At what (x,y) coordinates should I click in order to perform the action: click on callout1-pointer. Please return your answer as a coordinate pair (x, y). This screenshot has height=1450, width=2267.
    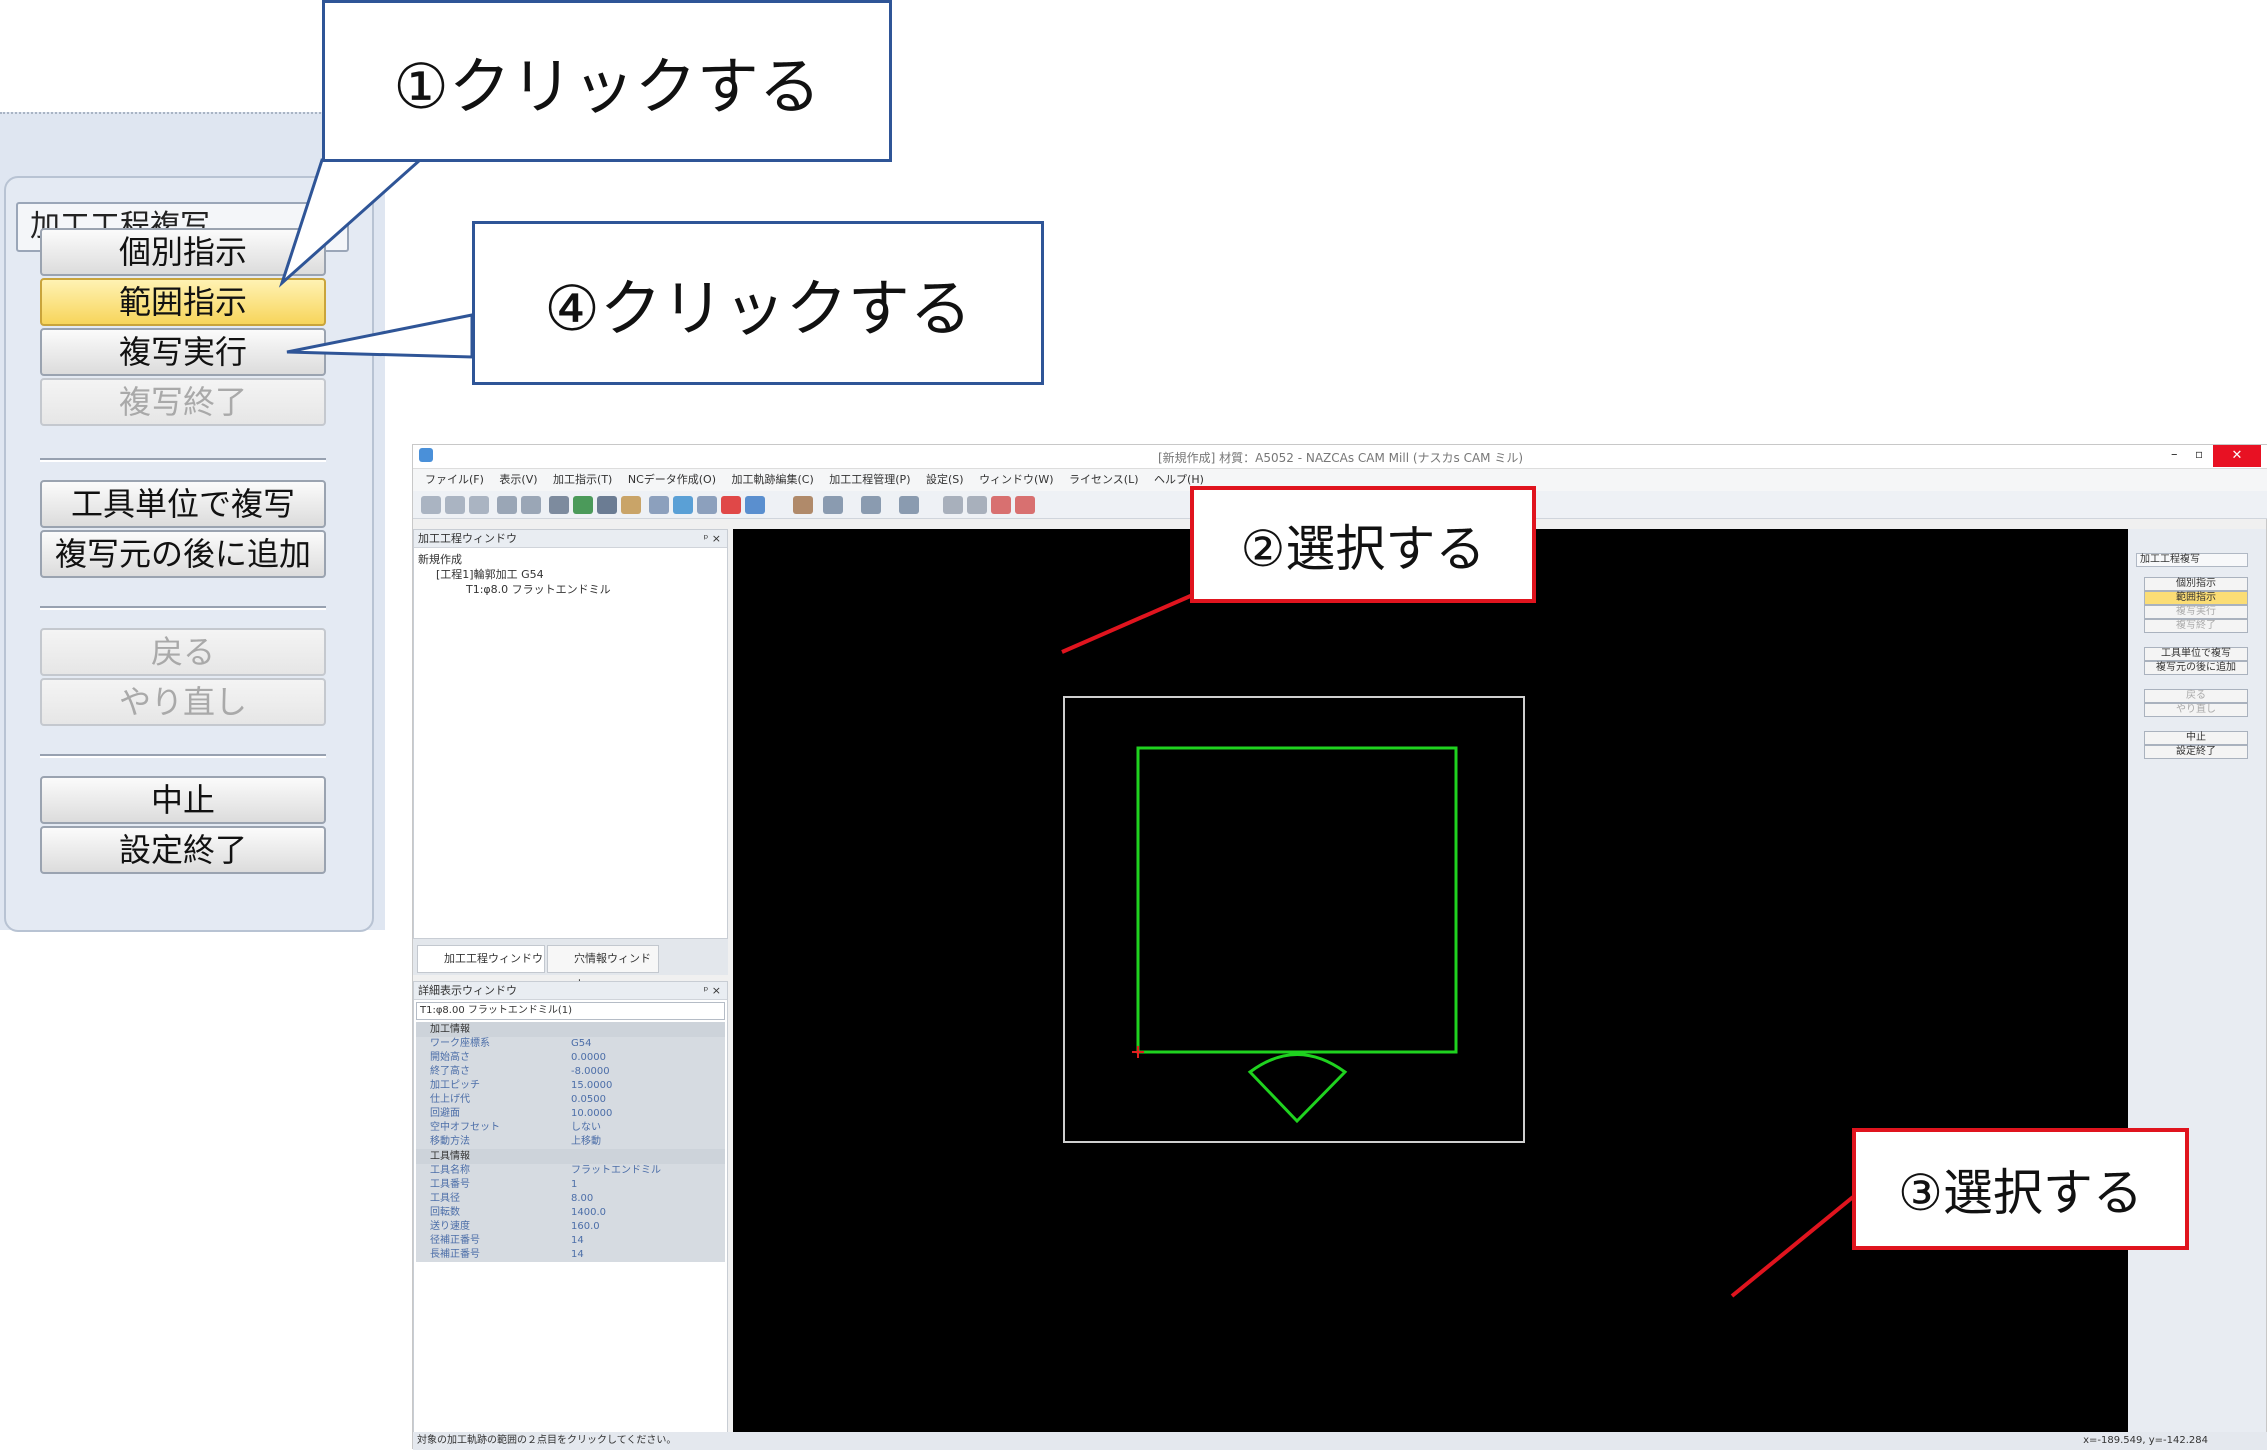
    Looking at the image, I should click on (351, 223).